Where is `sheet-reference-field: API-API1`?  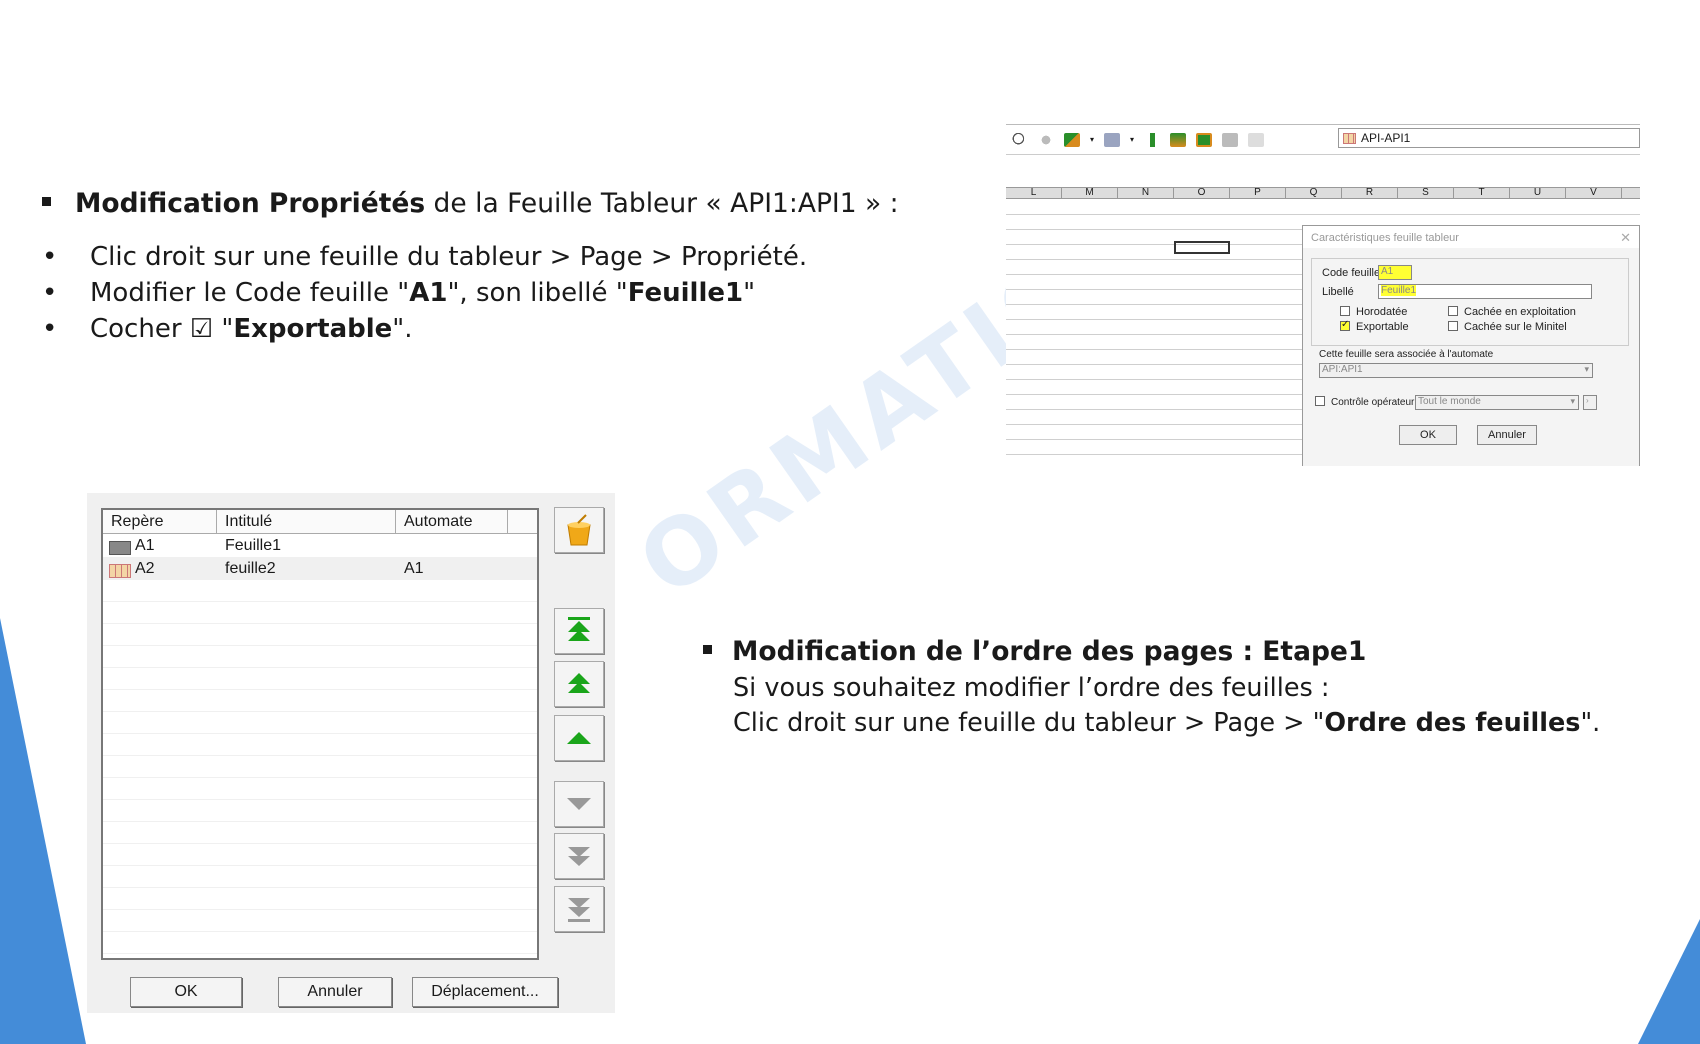
sheet-reference-field: API-API1 is located at coordinates (1489, 138).